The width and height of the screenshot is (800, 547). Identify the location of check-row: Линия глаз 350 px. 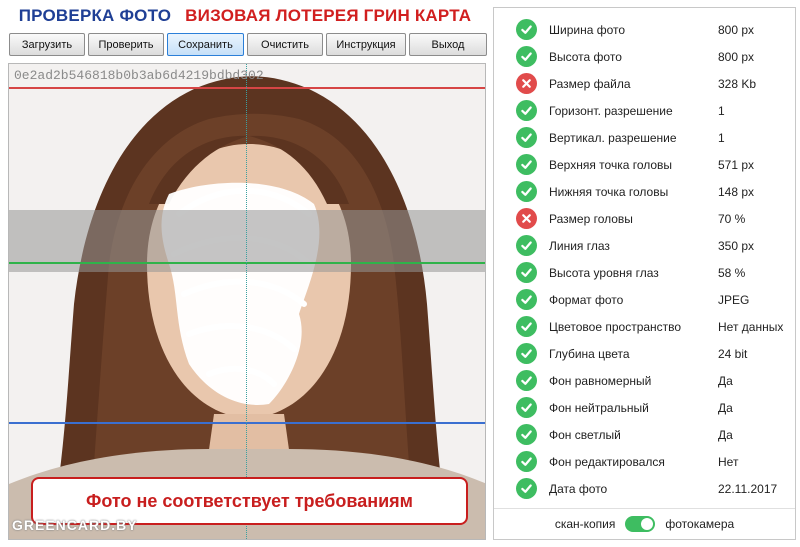
(644, 245).